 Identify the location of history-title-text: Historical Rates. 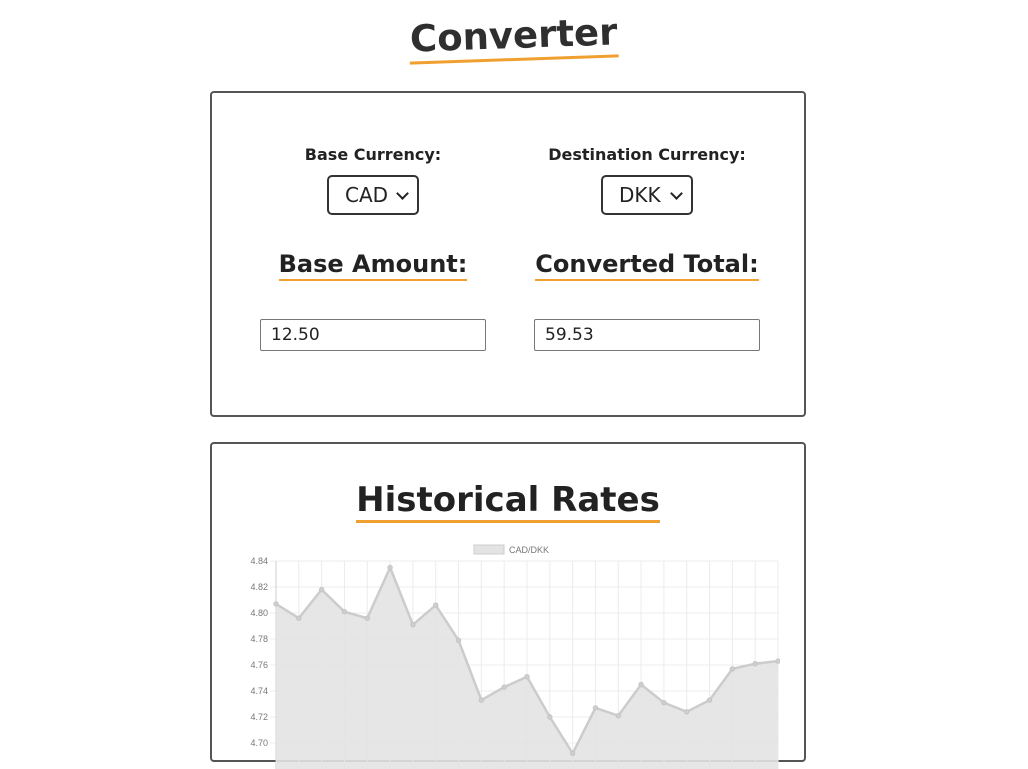
(508, 501).